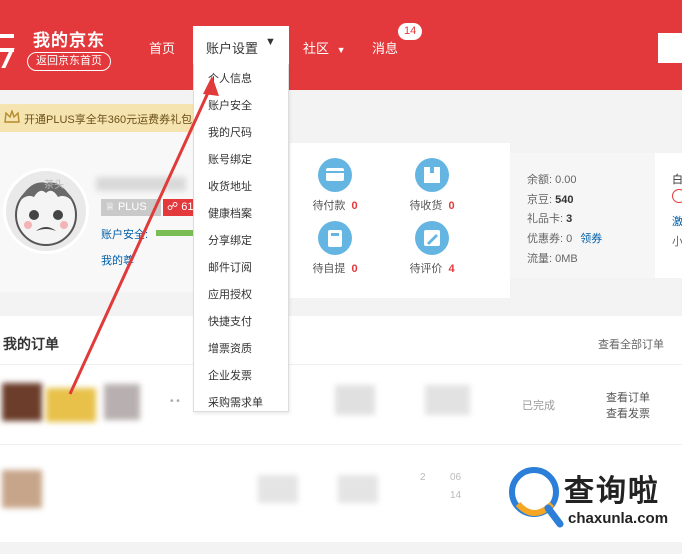 This screenshot has width=682, height=554. I want to click on plus-number: 61, so click(187, 207).